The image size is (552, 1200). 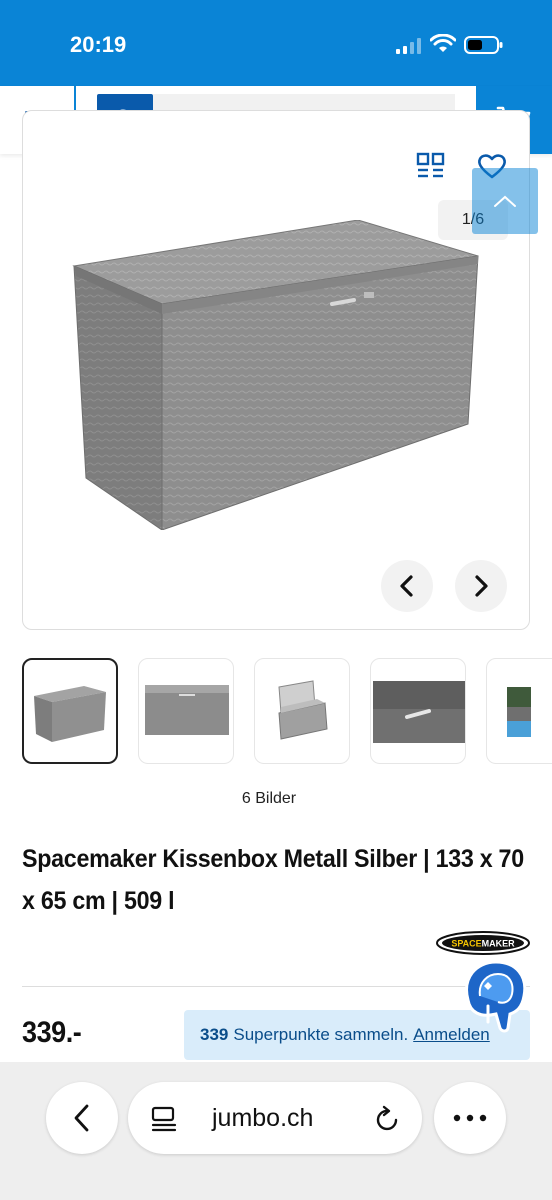 I want to click on back-chevron-icon, so click(x=81, y=1118).